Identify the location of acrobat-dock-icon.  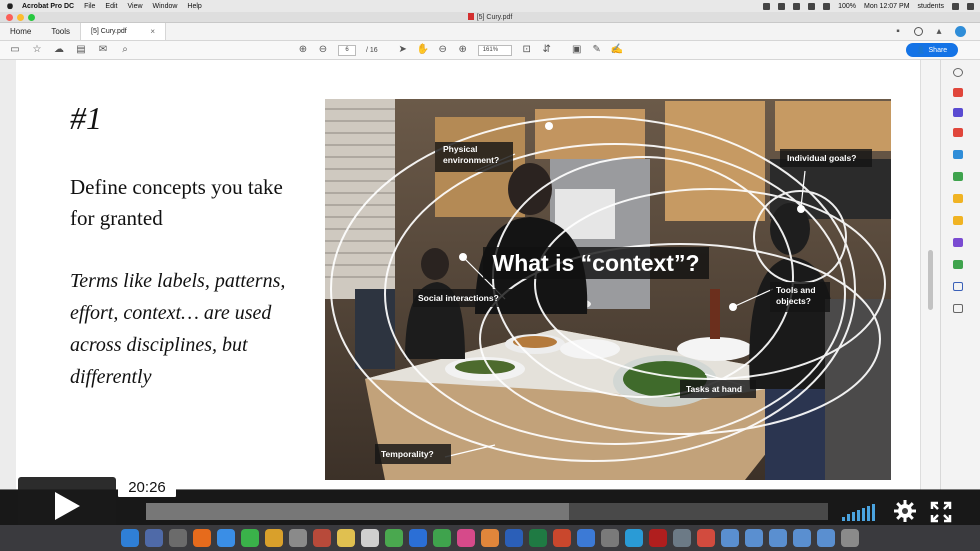
(658, 538).